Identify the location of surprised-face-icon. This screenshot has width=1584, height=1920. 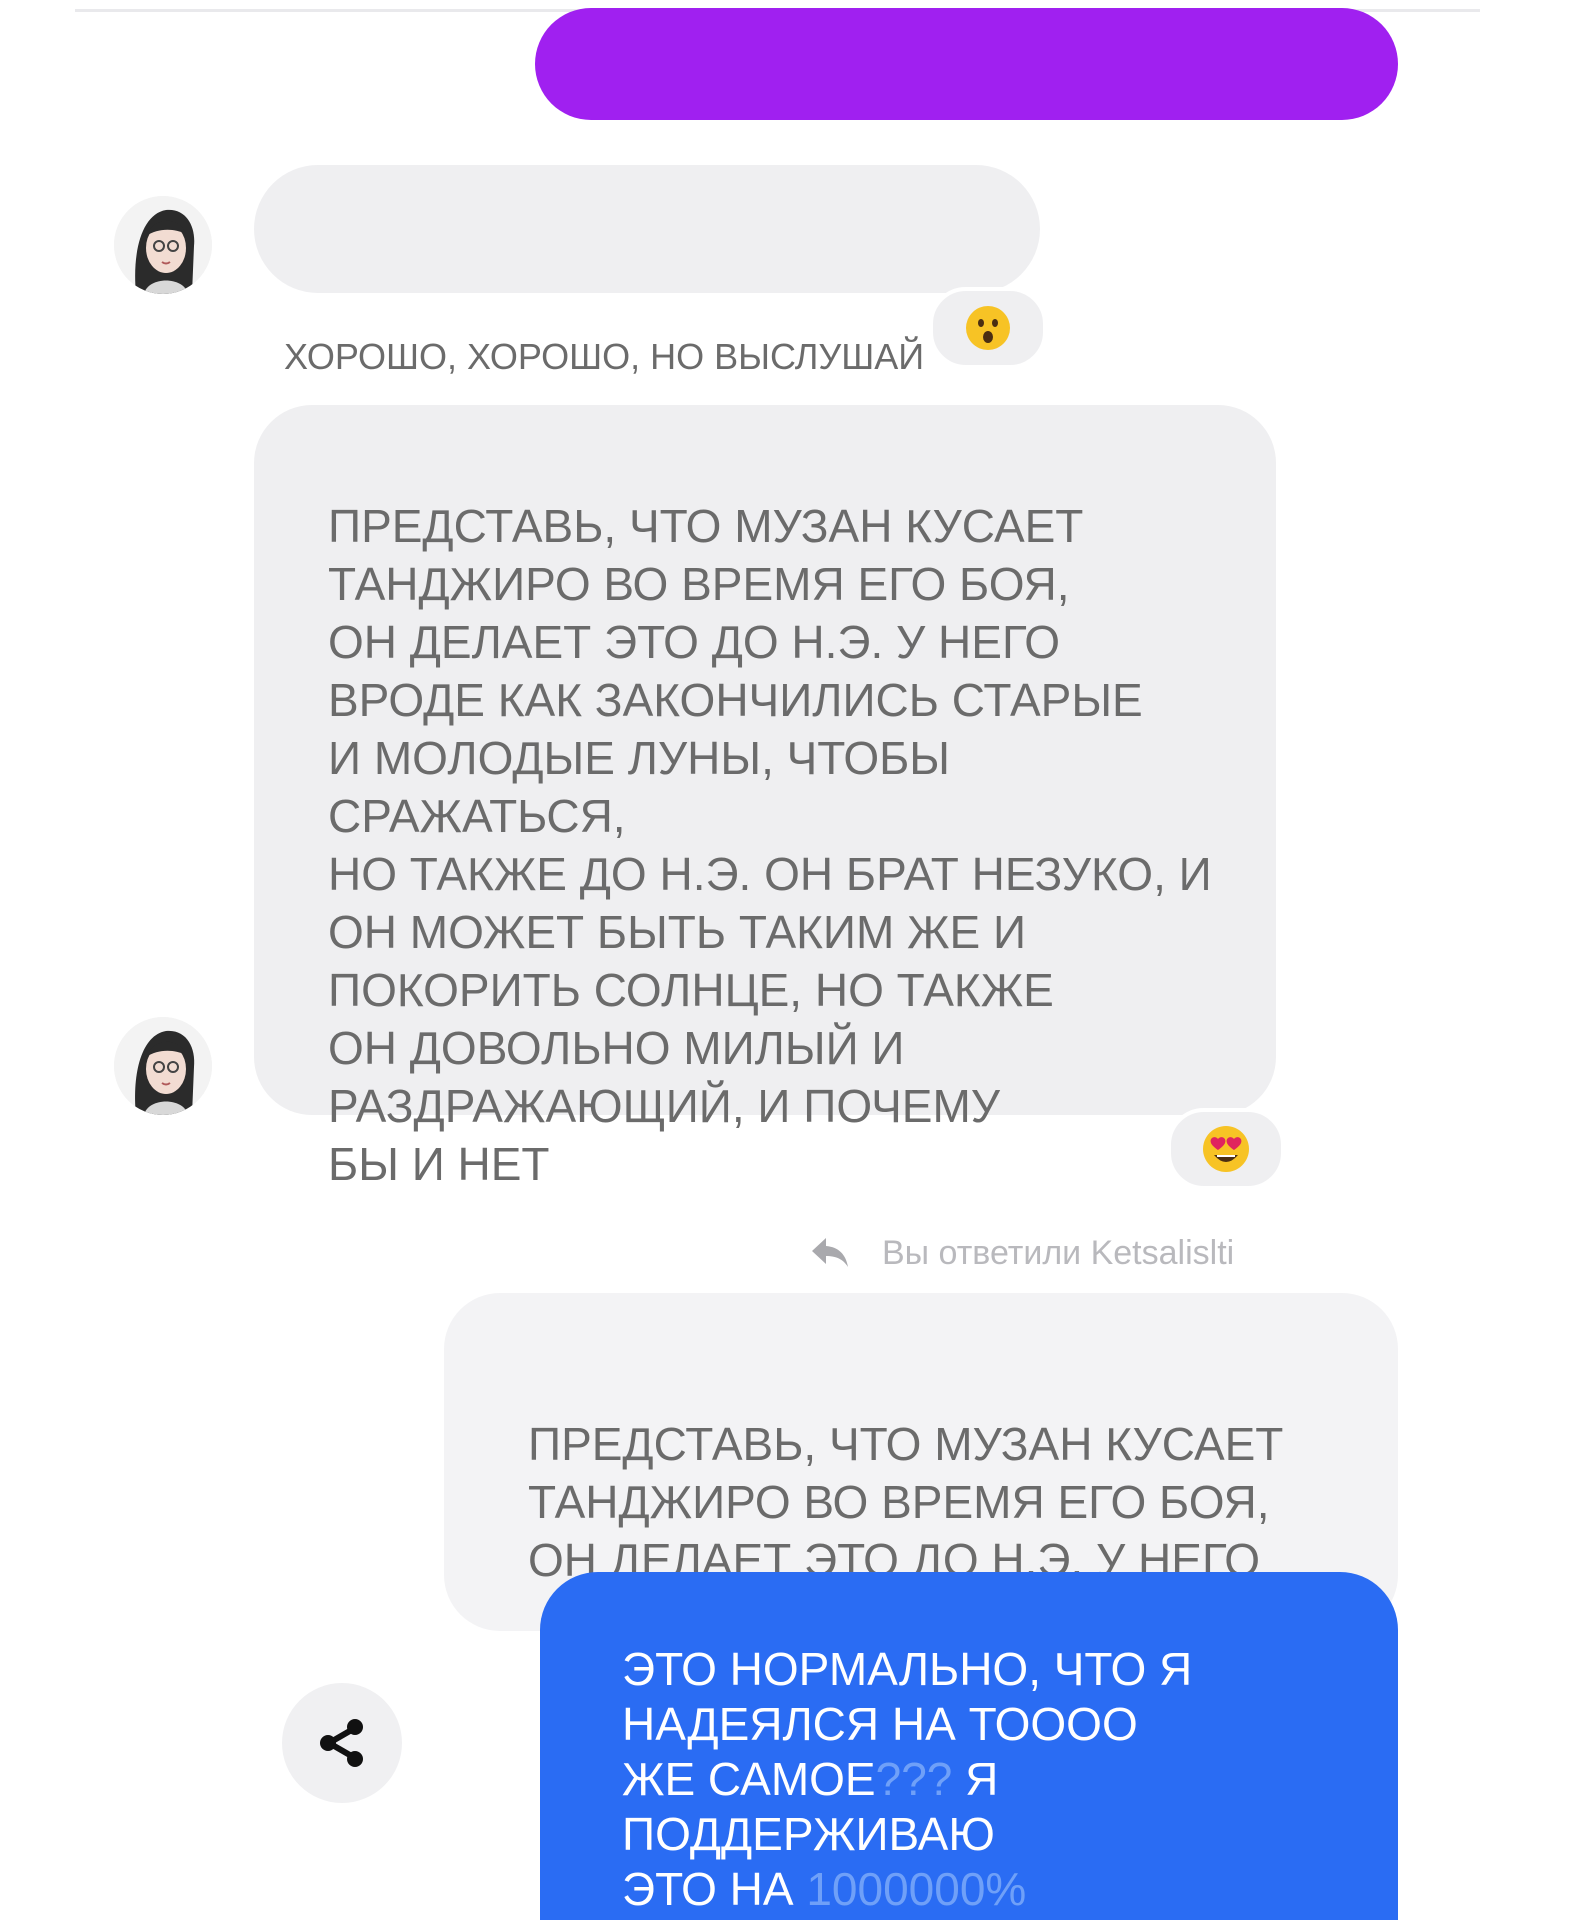
(988, 328).